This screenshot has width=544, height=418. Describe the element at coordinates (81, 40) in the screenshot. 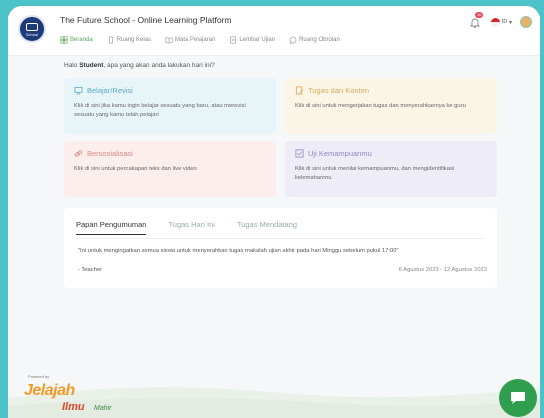

I see `nav-label: Beranda` at that location.